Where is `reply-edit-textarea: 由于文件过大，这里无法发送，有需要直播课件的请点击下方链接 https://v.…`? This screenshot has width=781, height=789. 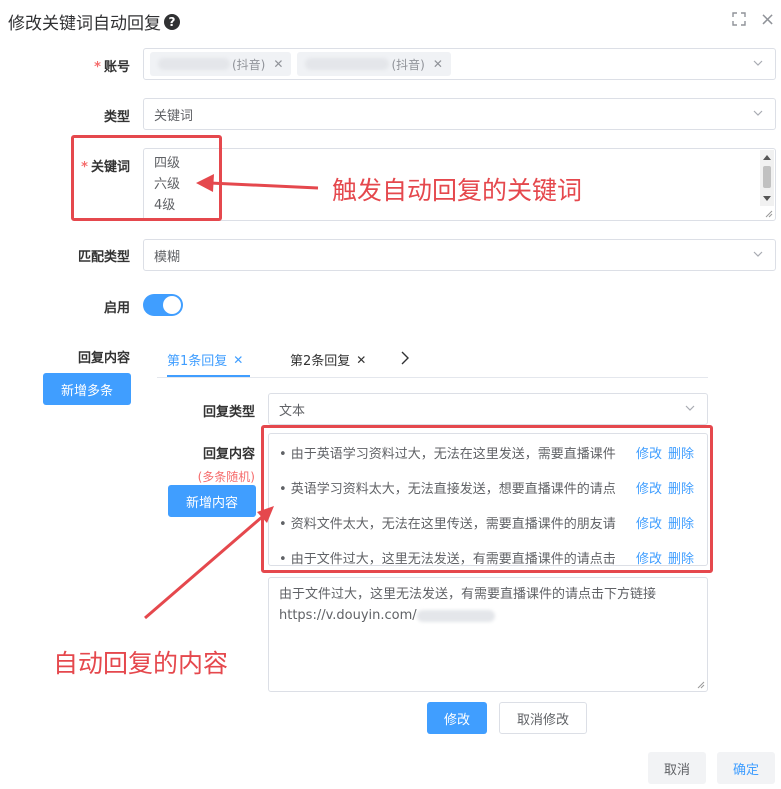
reply-edit-textarea: 由于文件过大，这里无法发送，有需要直播课件的请点击下方链接 https://v.… is located at coordinates (488, 634).